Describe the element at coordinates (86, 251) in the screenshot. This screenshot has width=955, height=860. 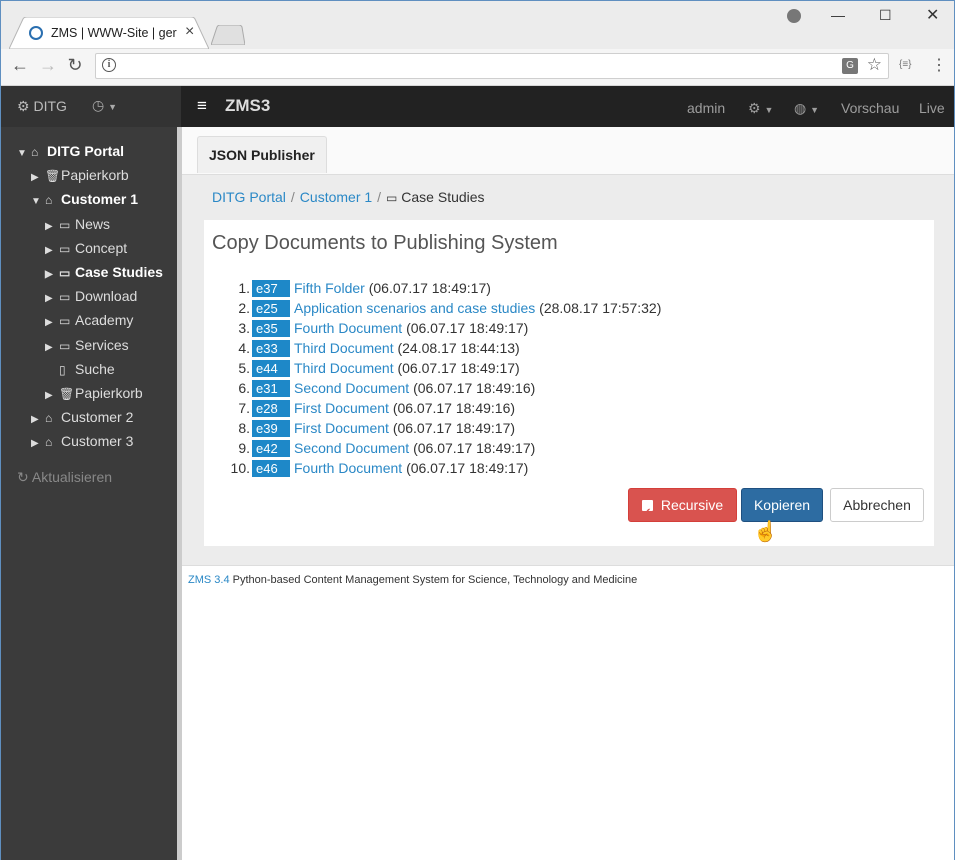
I see `tree-item-concept: ▶ ▭ Concept` at that location.